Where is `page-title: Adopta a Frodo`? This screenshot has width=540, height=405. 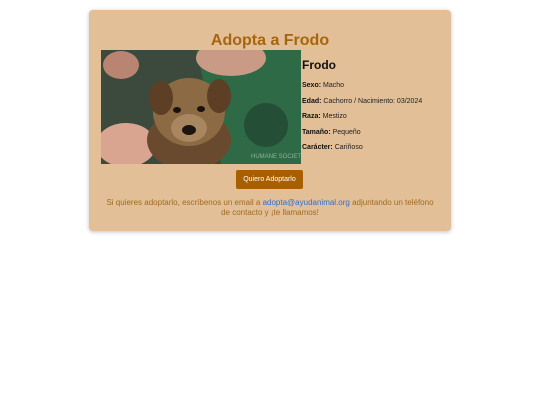 page-title: Adopta a Frodo is located at coordinates (270, 40).